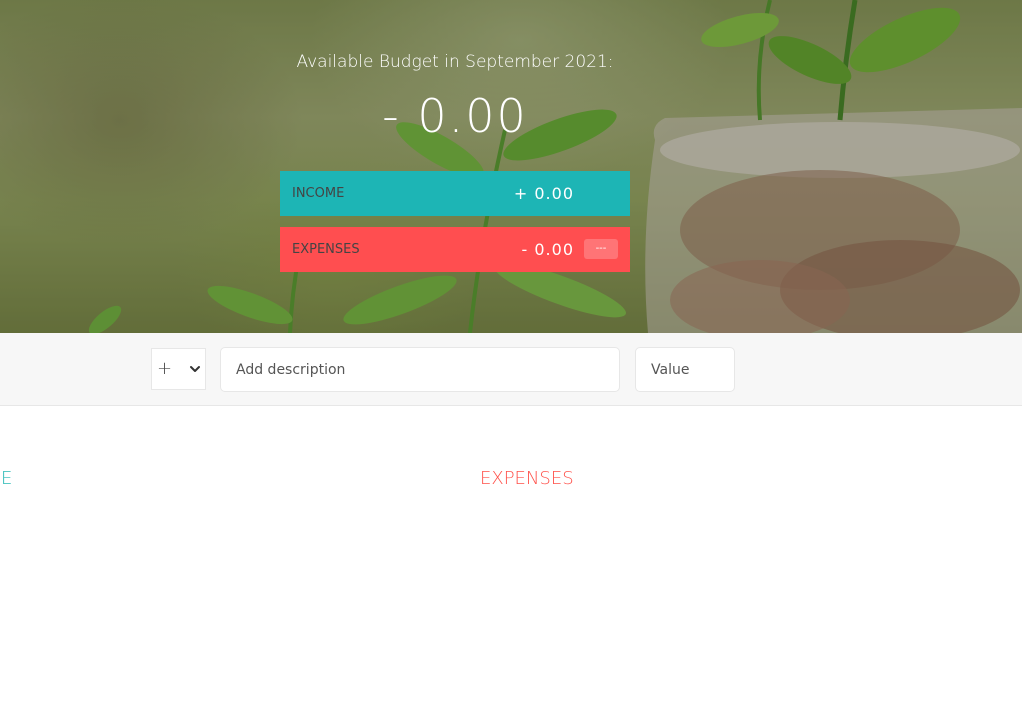 This screenshot has height=725, width=1022. I want to click on add-type-selected-value: +, so click(165, 368).